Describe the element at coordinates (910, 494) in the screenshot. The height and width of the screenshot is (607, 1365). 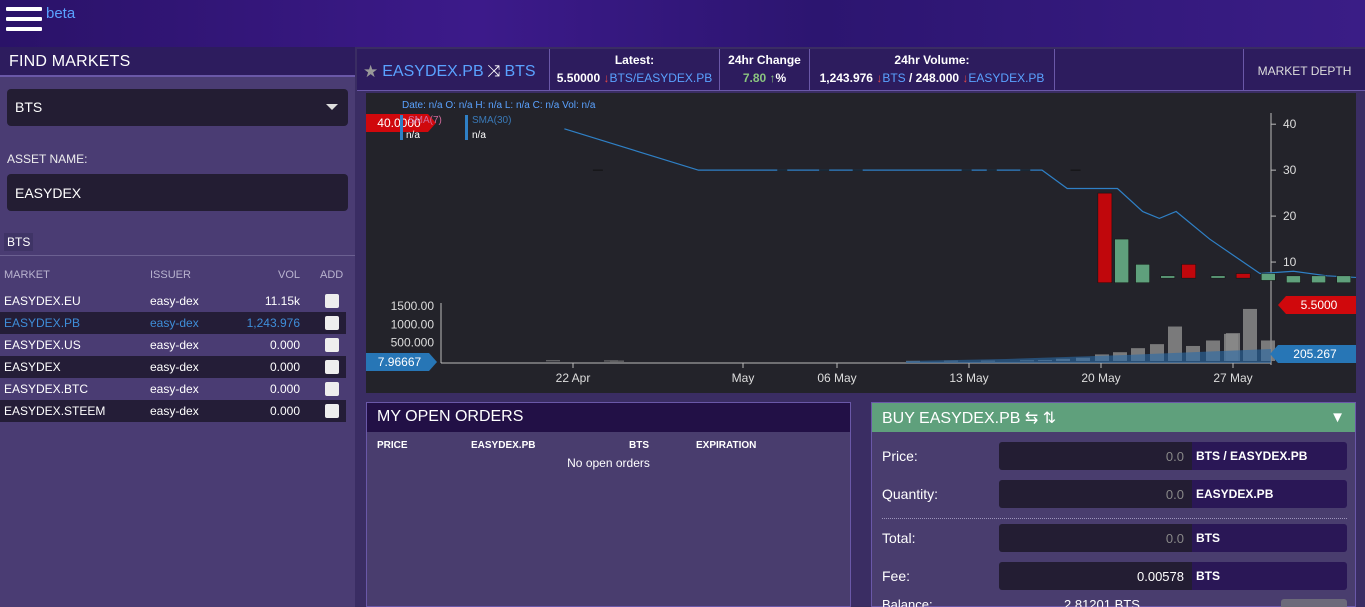
I see `quantity-label: Quantity:` at that location.